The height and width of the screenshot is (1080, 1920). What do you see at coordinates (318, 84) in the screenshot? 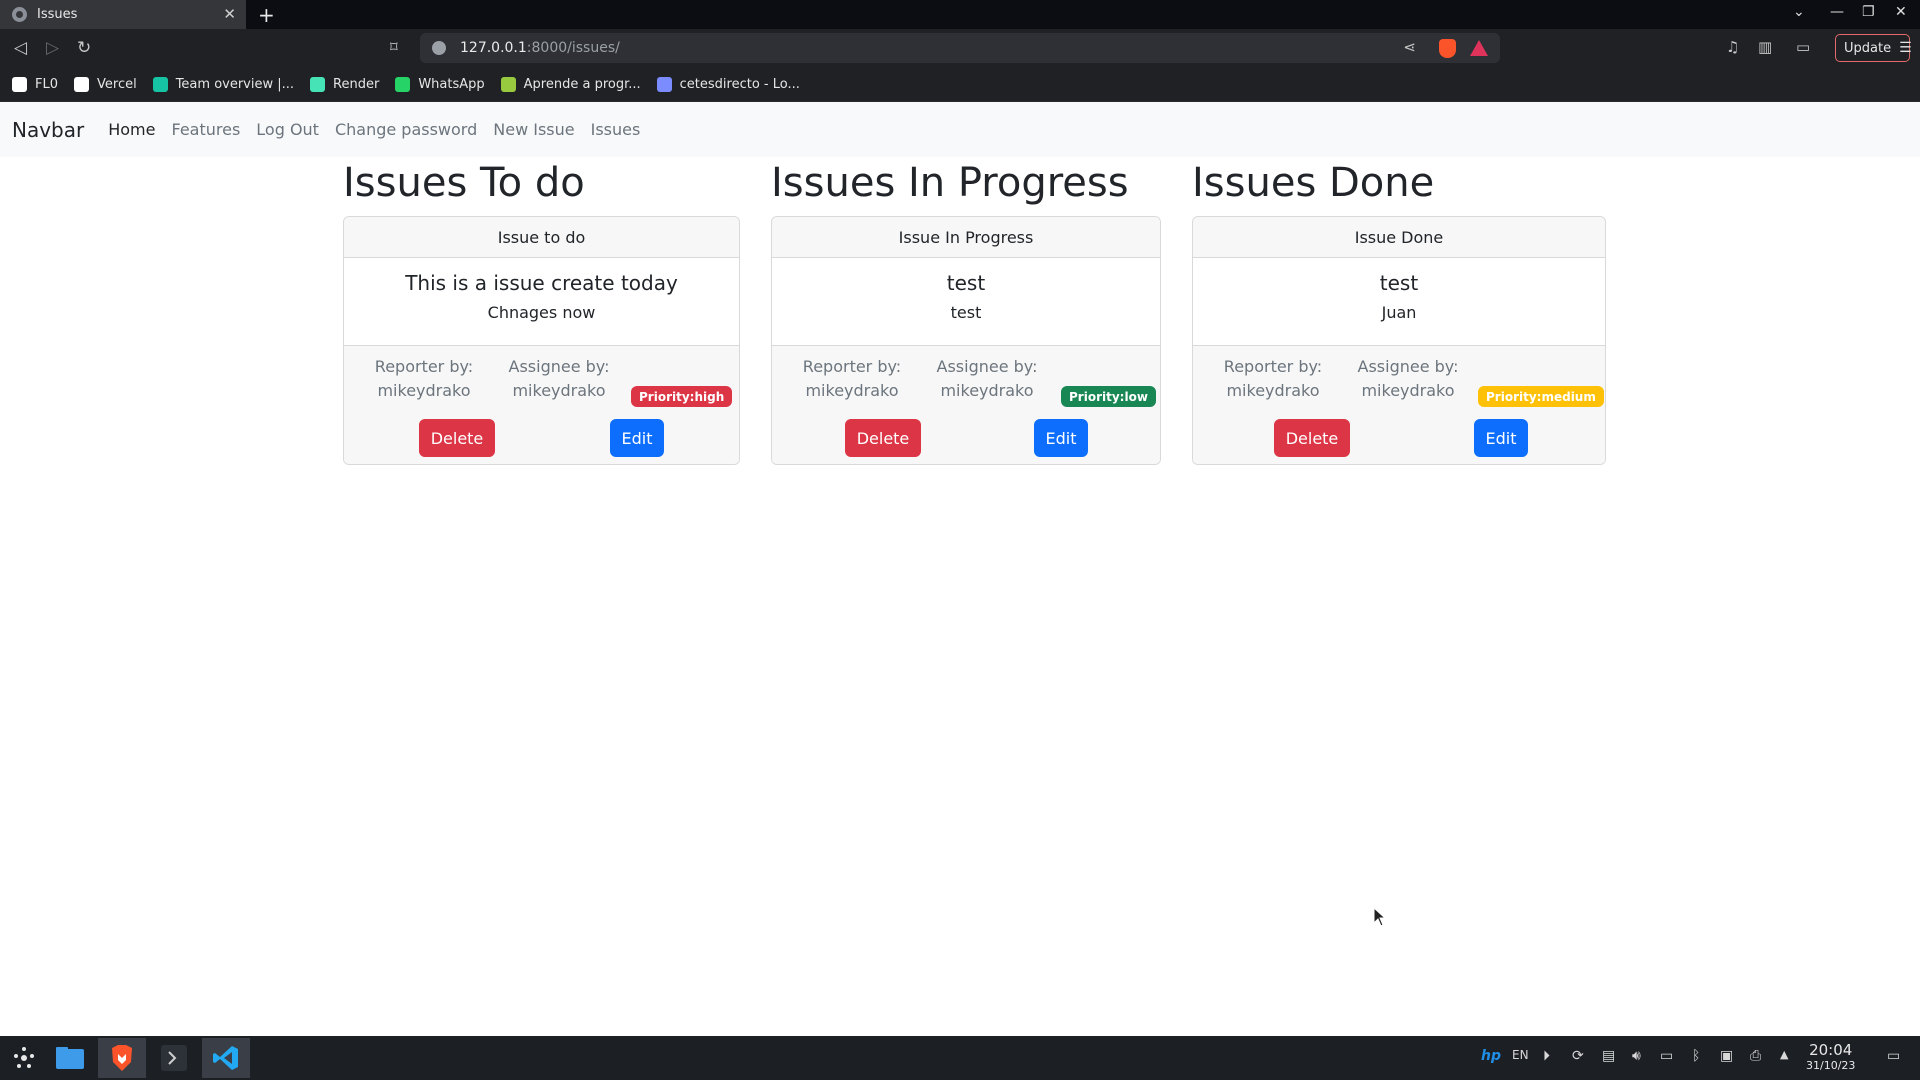
I see `render-icon` at bounding box center [318, 84].